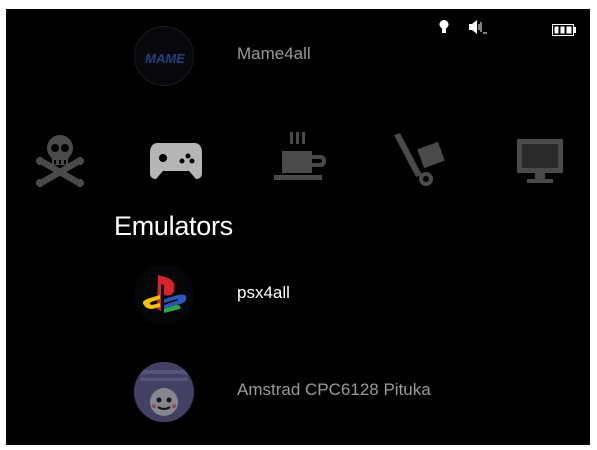 The image size is (597, 450). What do you see at coordinates (60, 159) in the screenshot?
I see `skull-crossbones-icon` at bounding box center [60, 159].